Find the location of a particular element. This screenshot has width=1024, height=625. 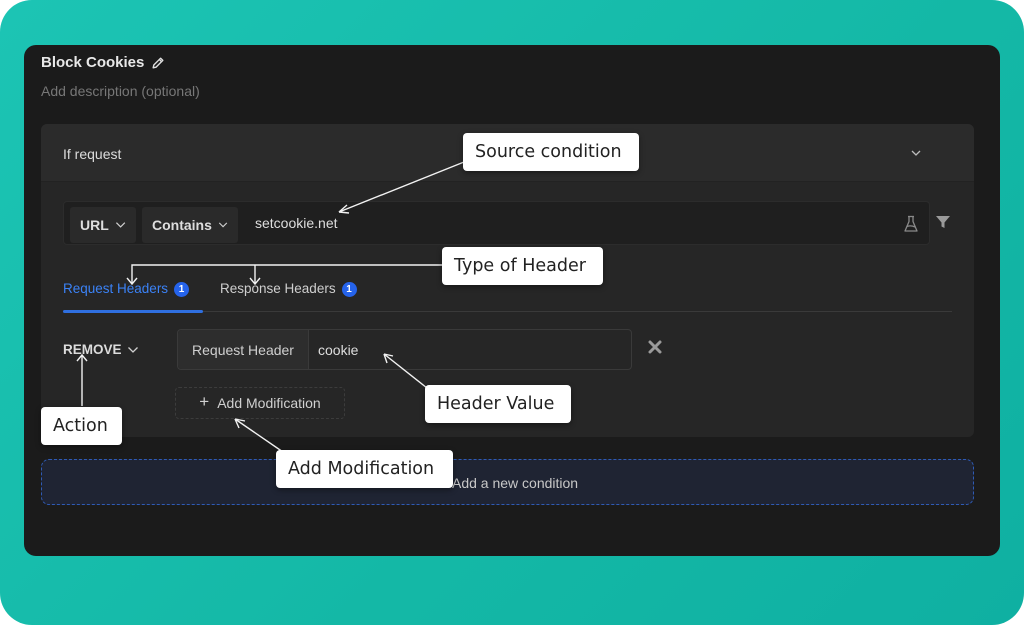

header-name-input: cookie is located at coordinates (338, 350).